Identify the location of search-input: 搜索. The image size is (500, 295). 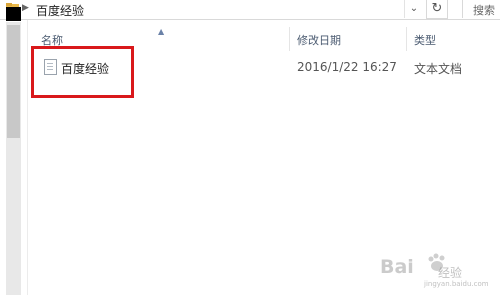
(481, 9).